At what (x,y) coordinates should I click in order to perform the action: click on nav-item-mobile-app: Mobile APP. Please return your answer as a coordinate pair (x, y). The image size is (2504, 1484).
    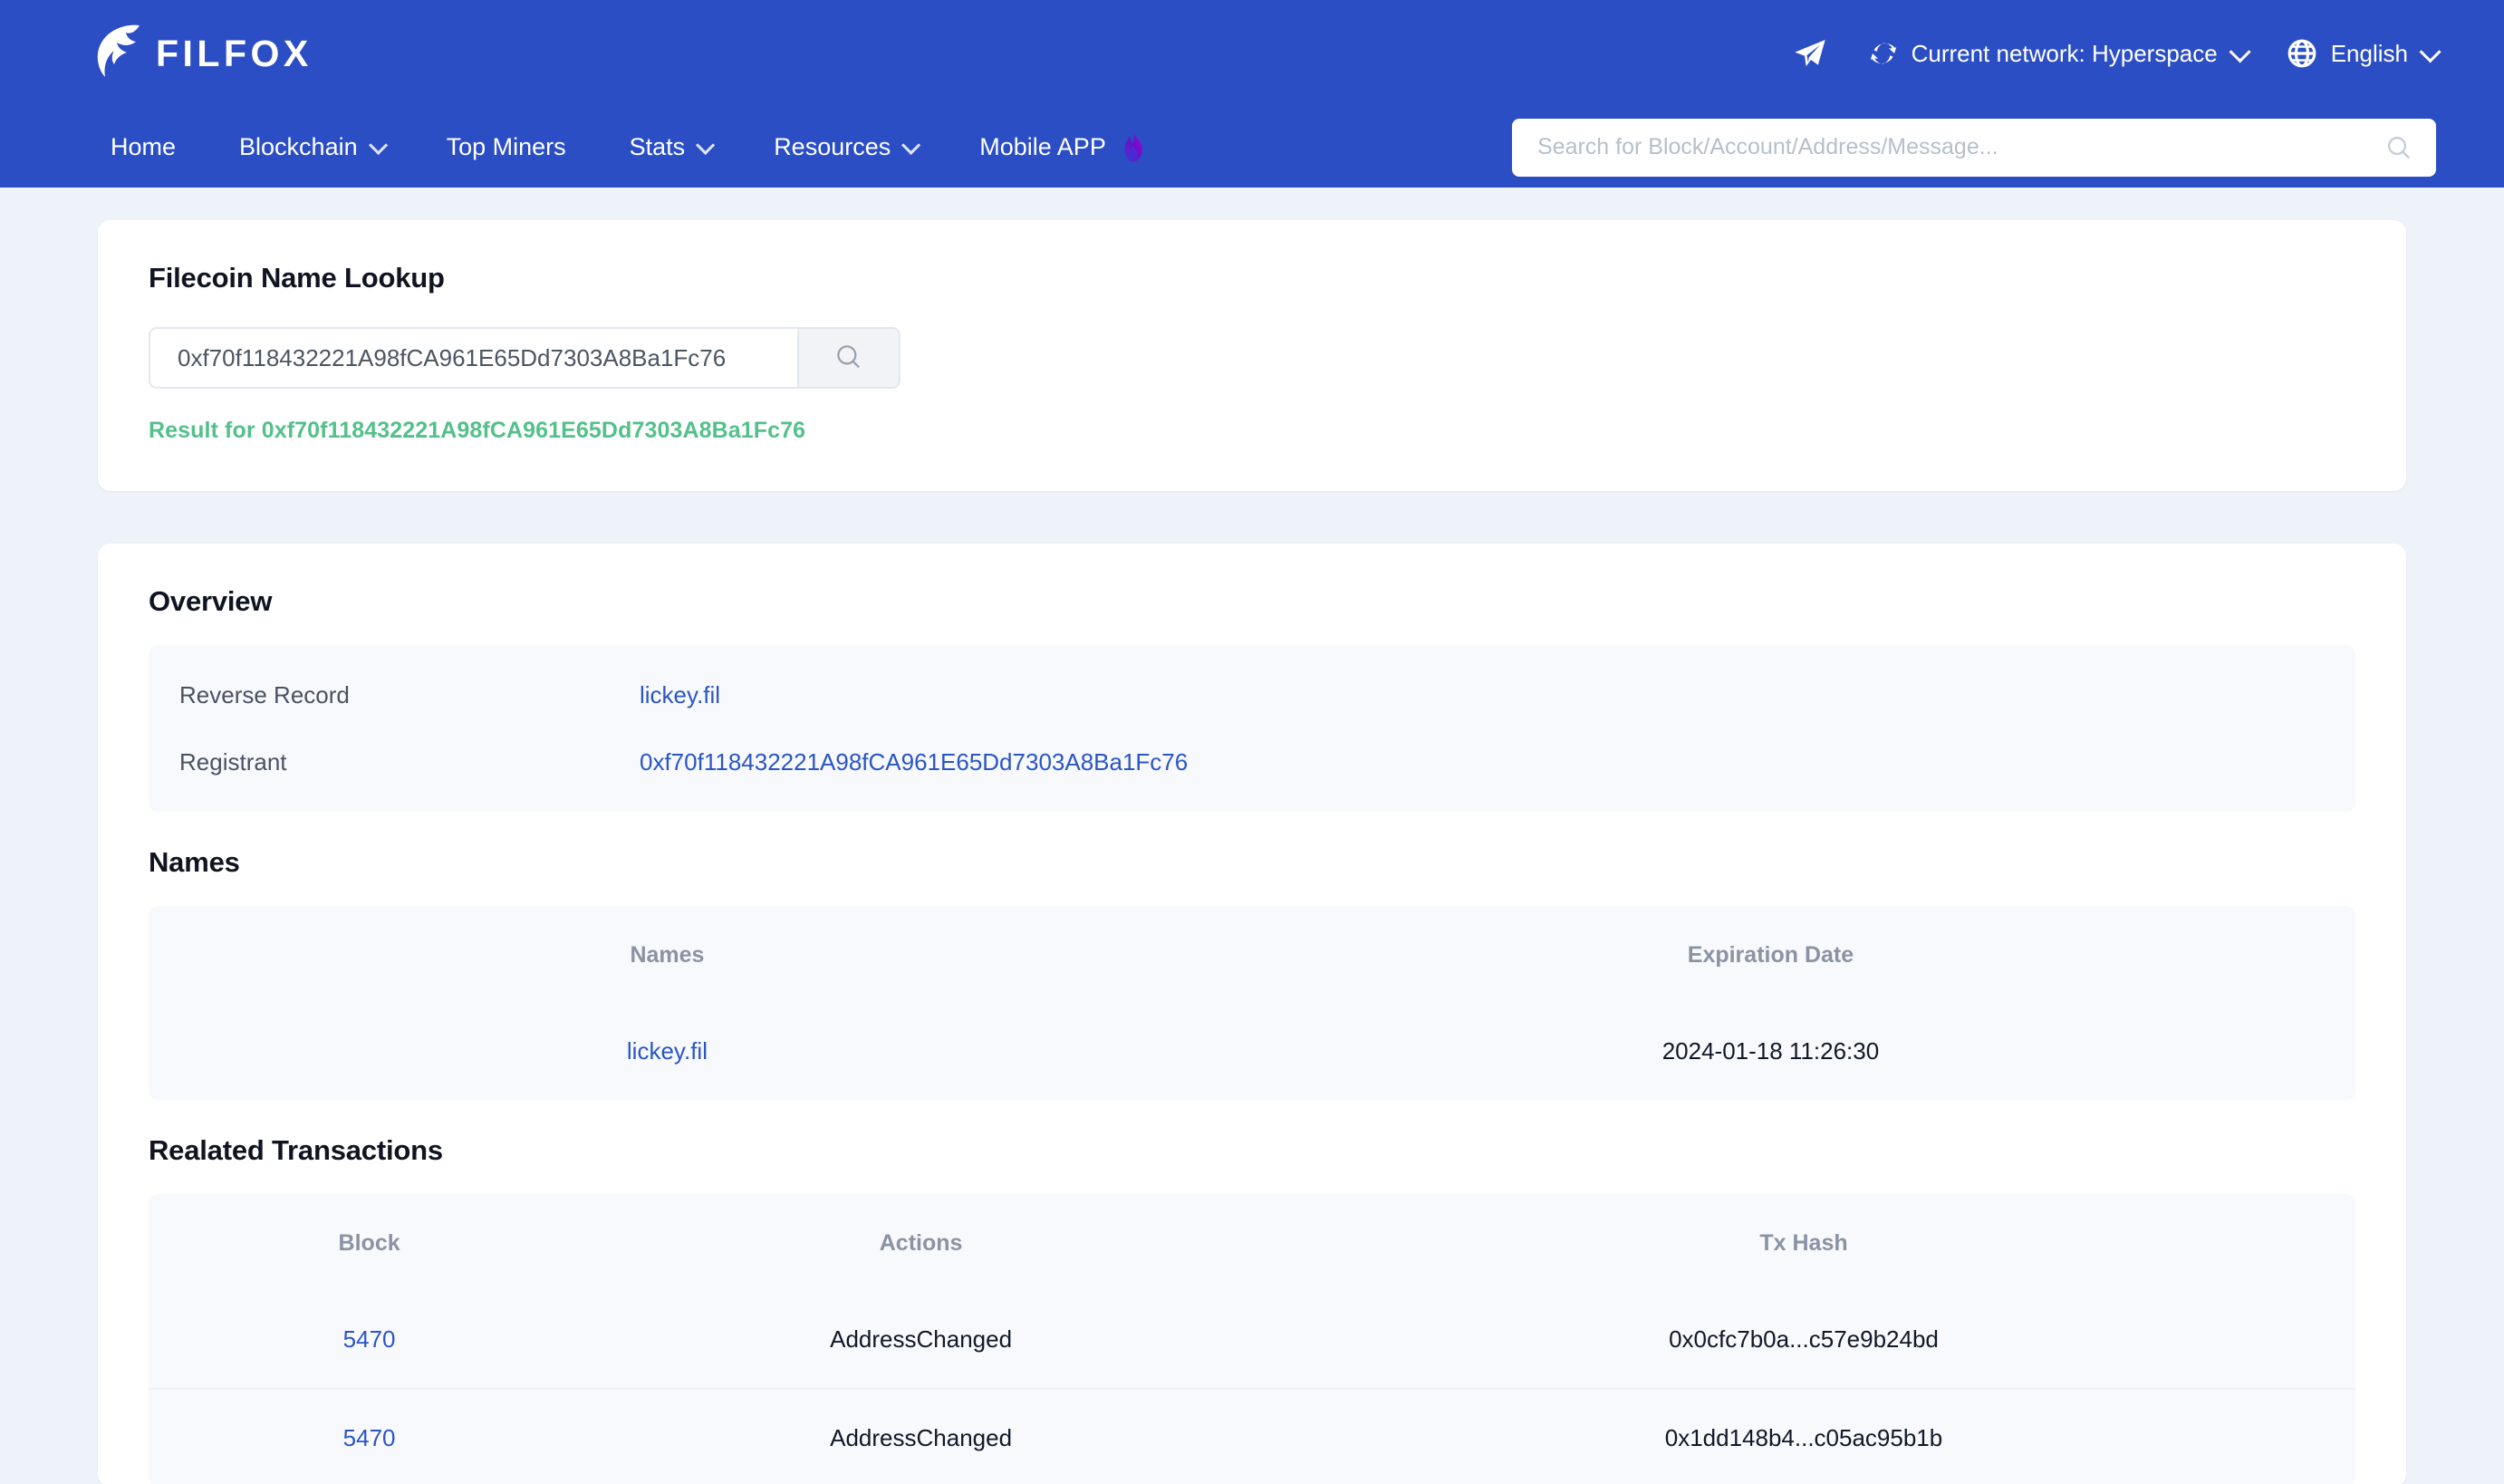
    Looking at the image, I should click on (1063, 147).